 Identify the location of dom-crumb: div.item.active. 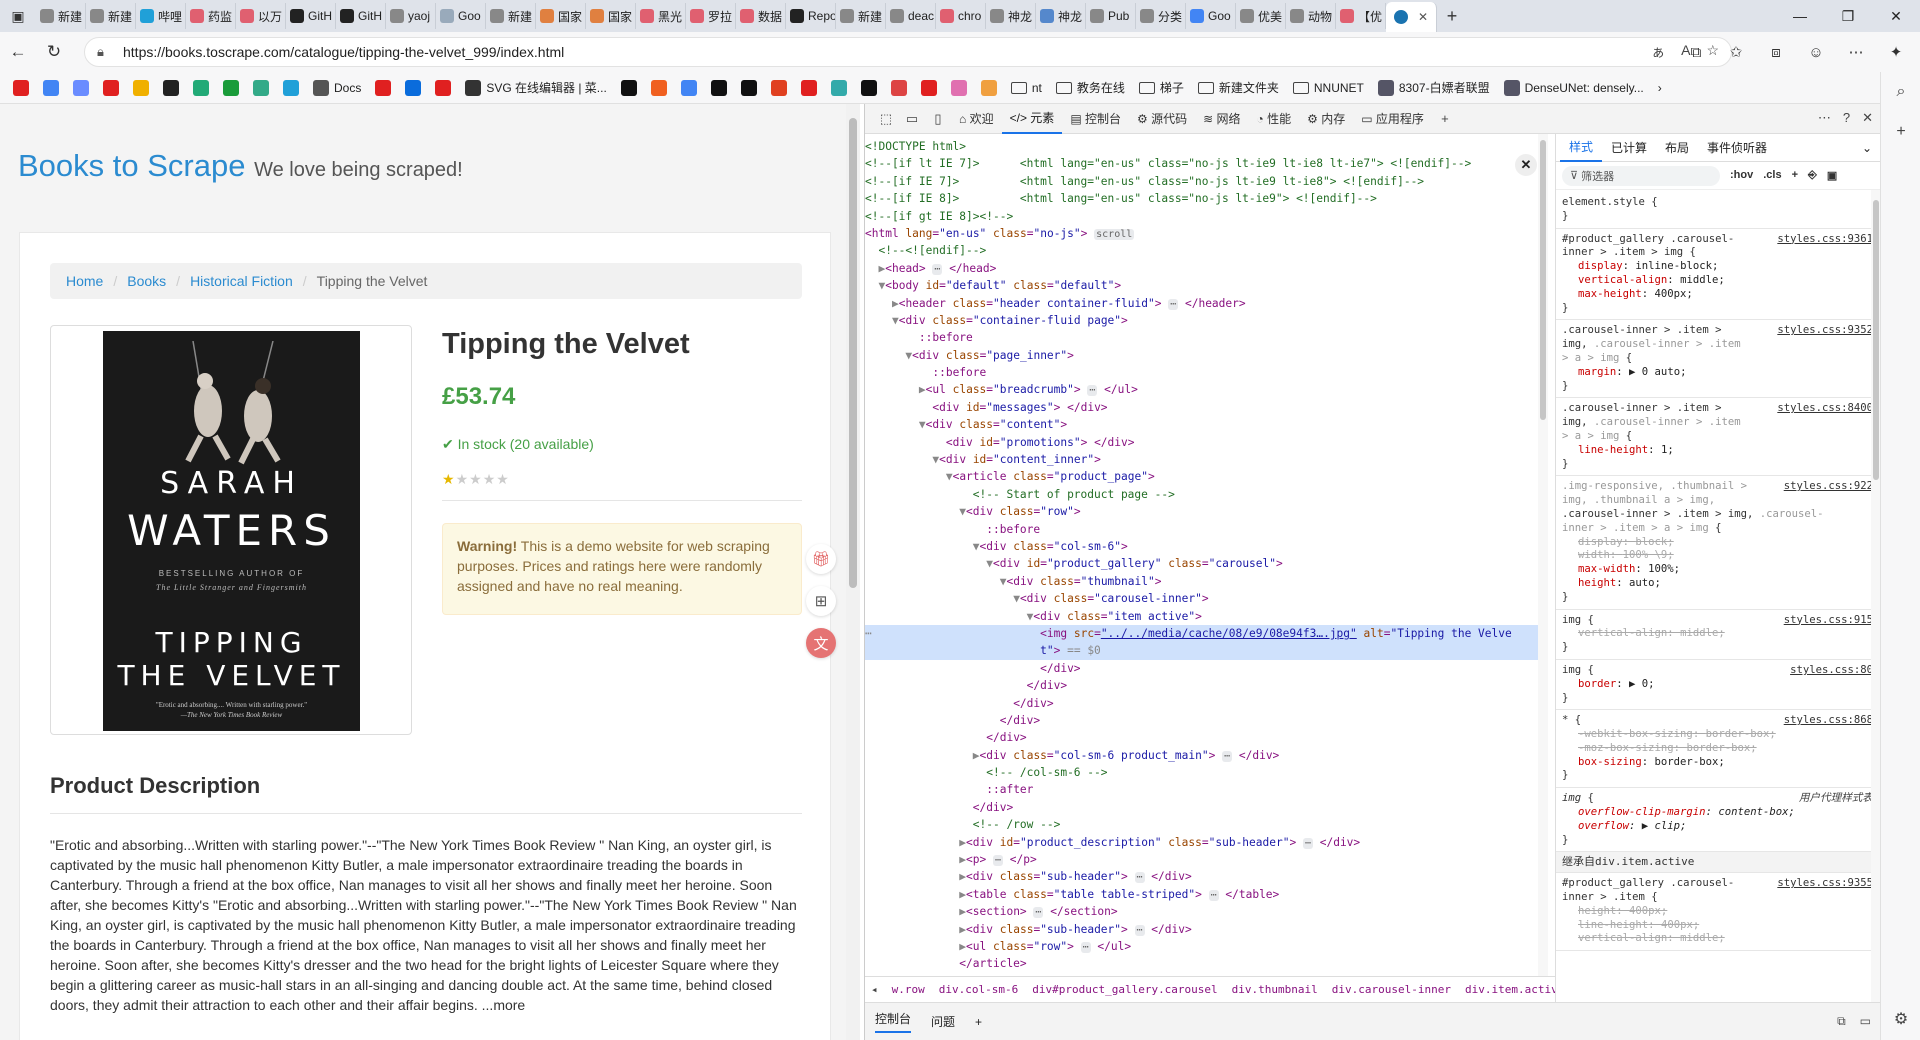
(1510, 989).